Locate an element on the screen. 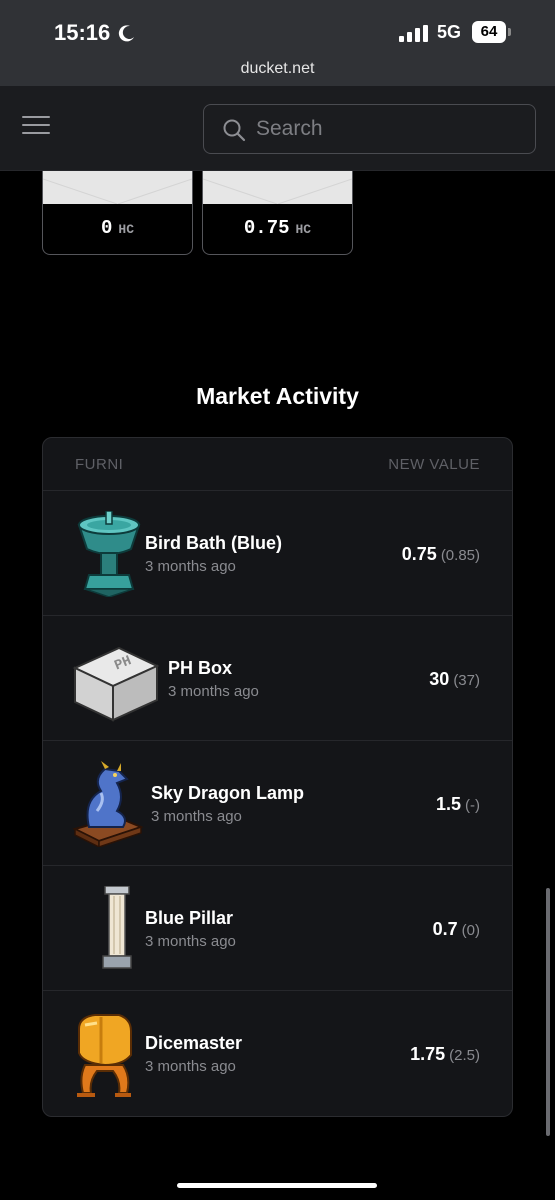  dicemaster-icon is located at coordinates (104, 1055).